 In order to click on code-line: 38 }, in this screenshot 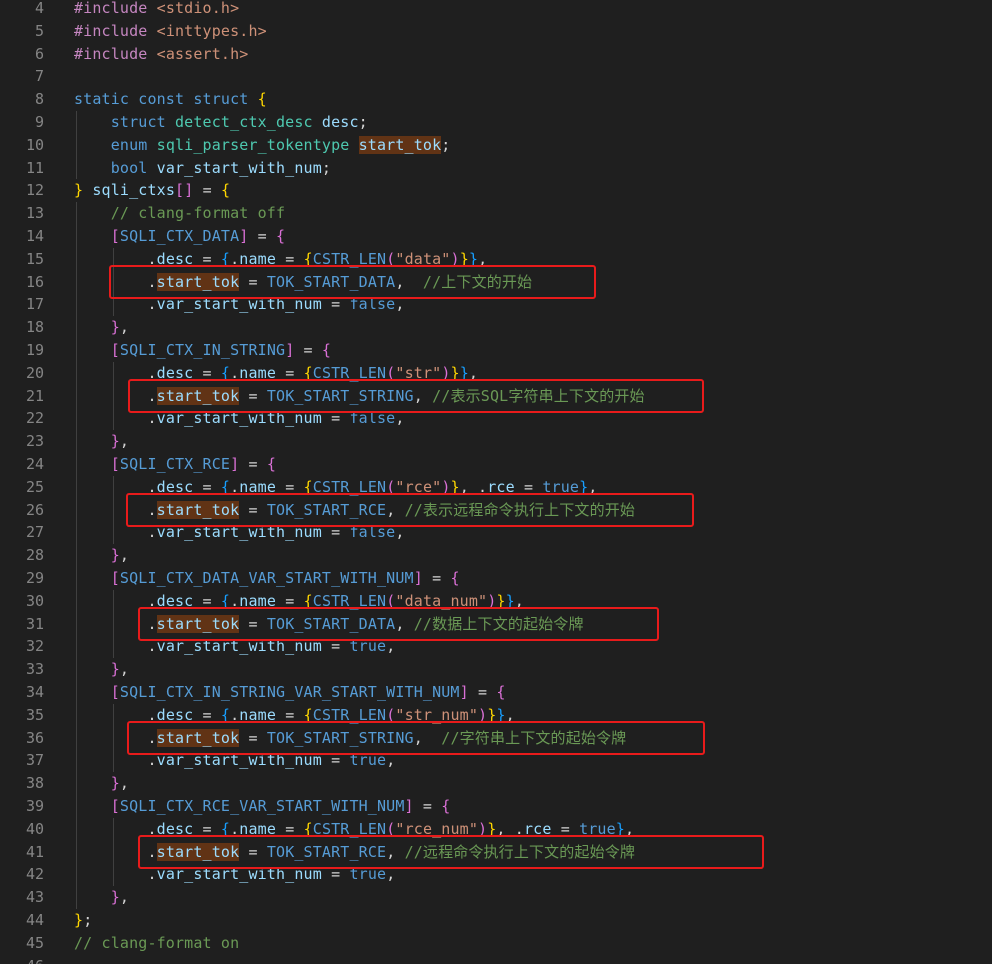, I will do `click(496, 783)`.